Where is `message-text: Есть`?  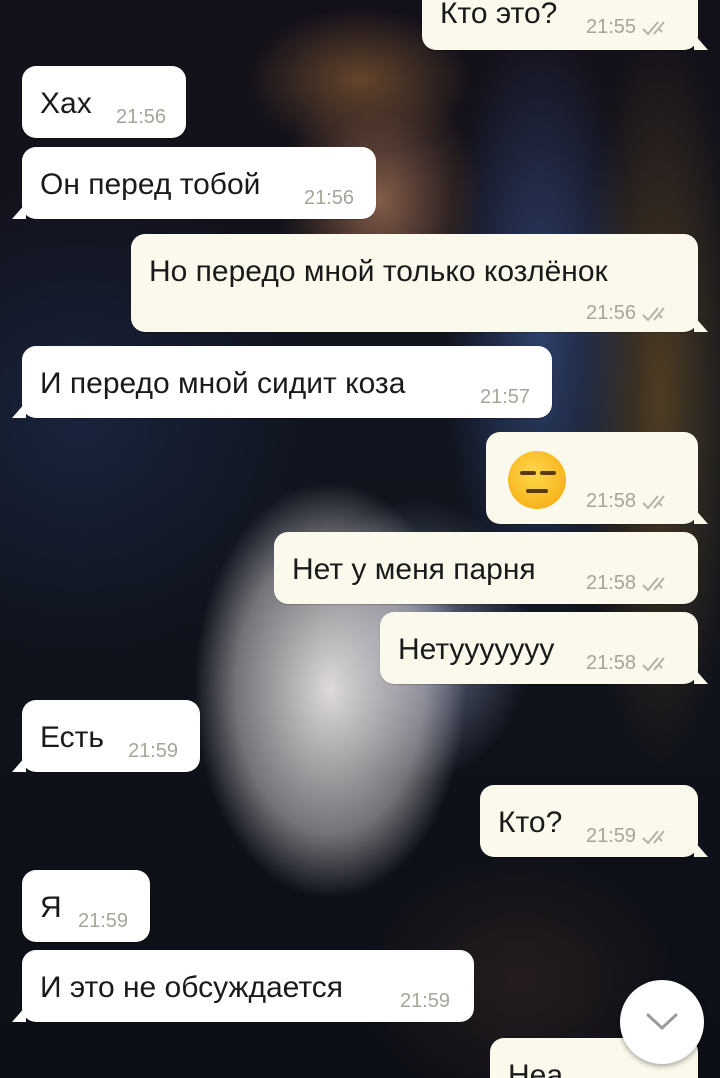
message-text: Есть is located at coordinates (72, 737).